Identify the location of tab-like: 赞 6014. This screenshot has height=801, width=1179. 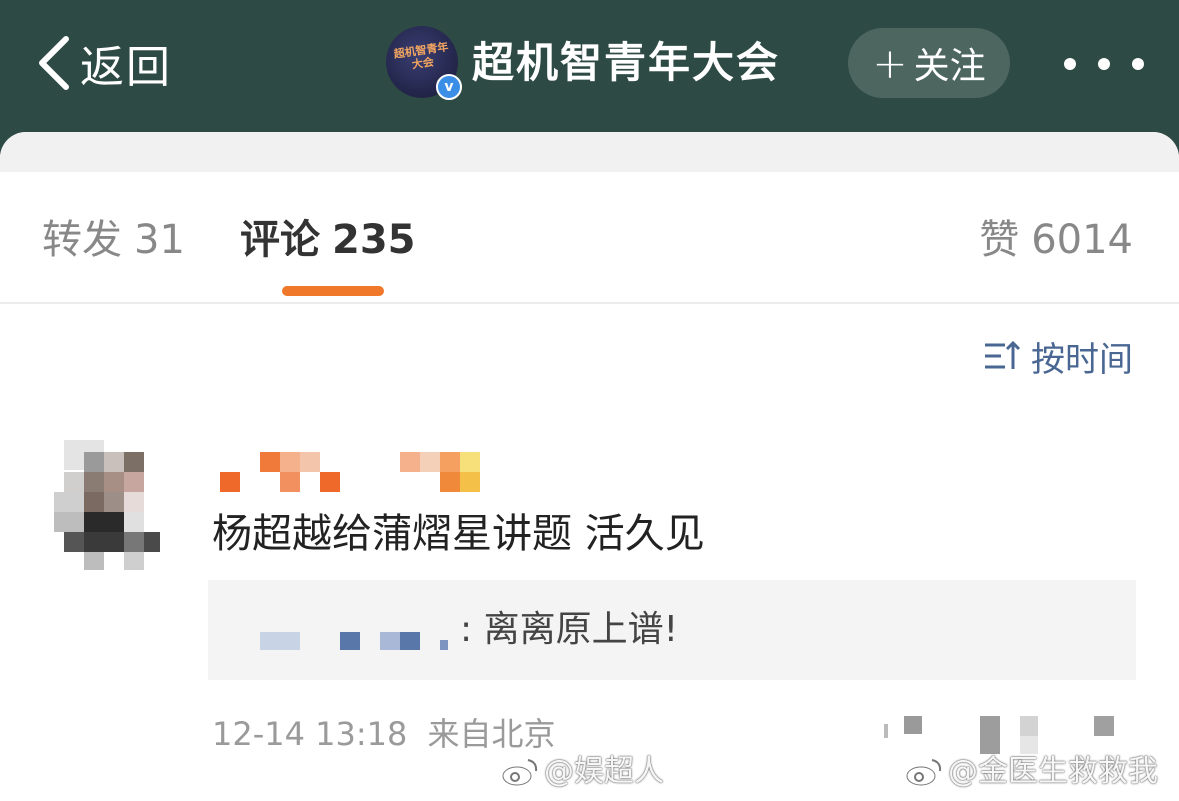
(1056, 240).